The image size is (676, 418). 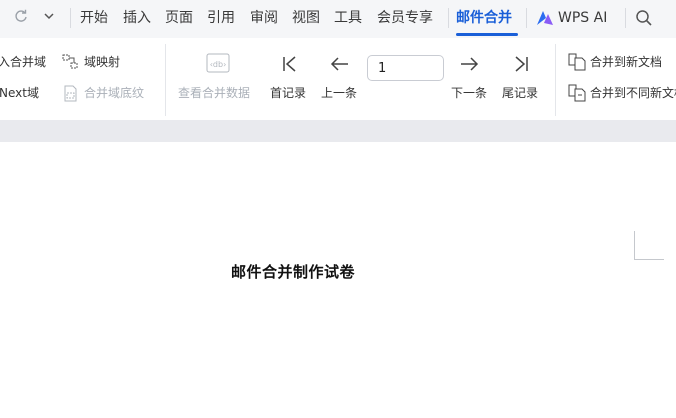 I want to click on merge-different-doc-icon, so click(x=577, y=95).